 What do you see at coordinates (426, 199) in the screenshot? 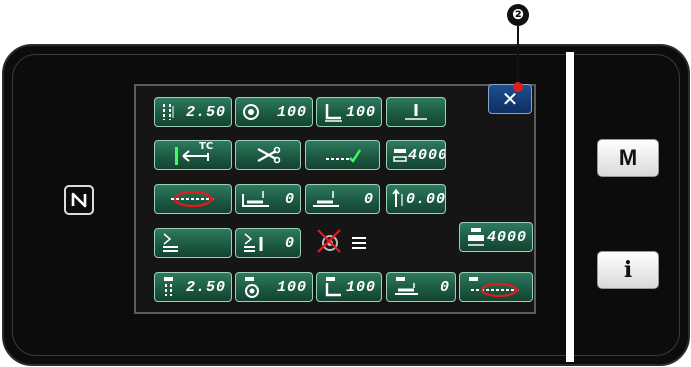
I see `height-adjust-value: 0.00` at bounding box center [426, 199].